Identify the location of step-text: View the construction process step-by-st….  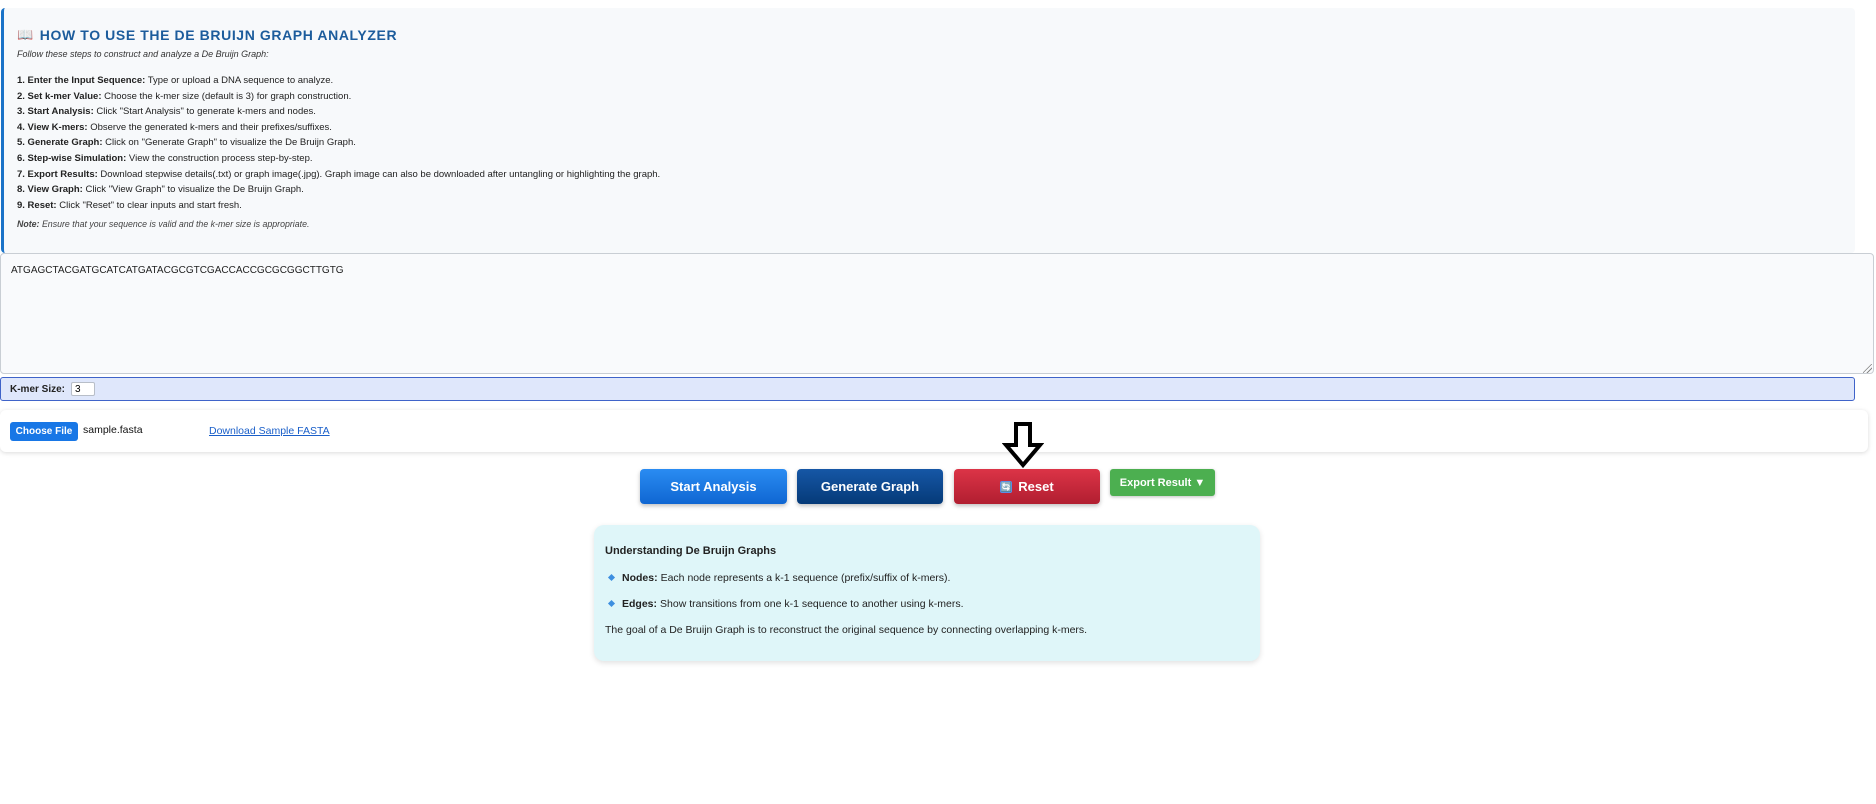
(220, 158).